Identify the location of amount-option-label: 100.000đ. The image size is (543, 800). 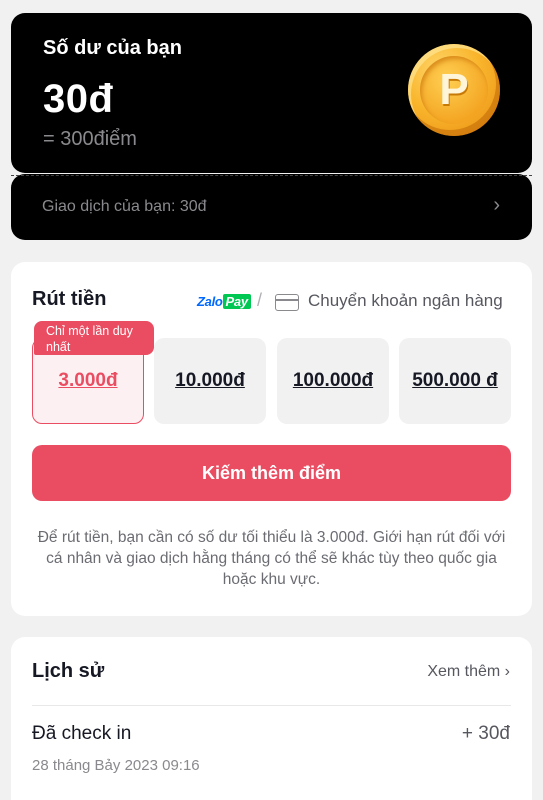
(333, 380).